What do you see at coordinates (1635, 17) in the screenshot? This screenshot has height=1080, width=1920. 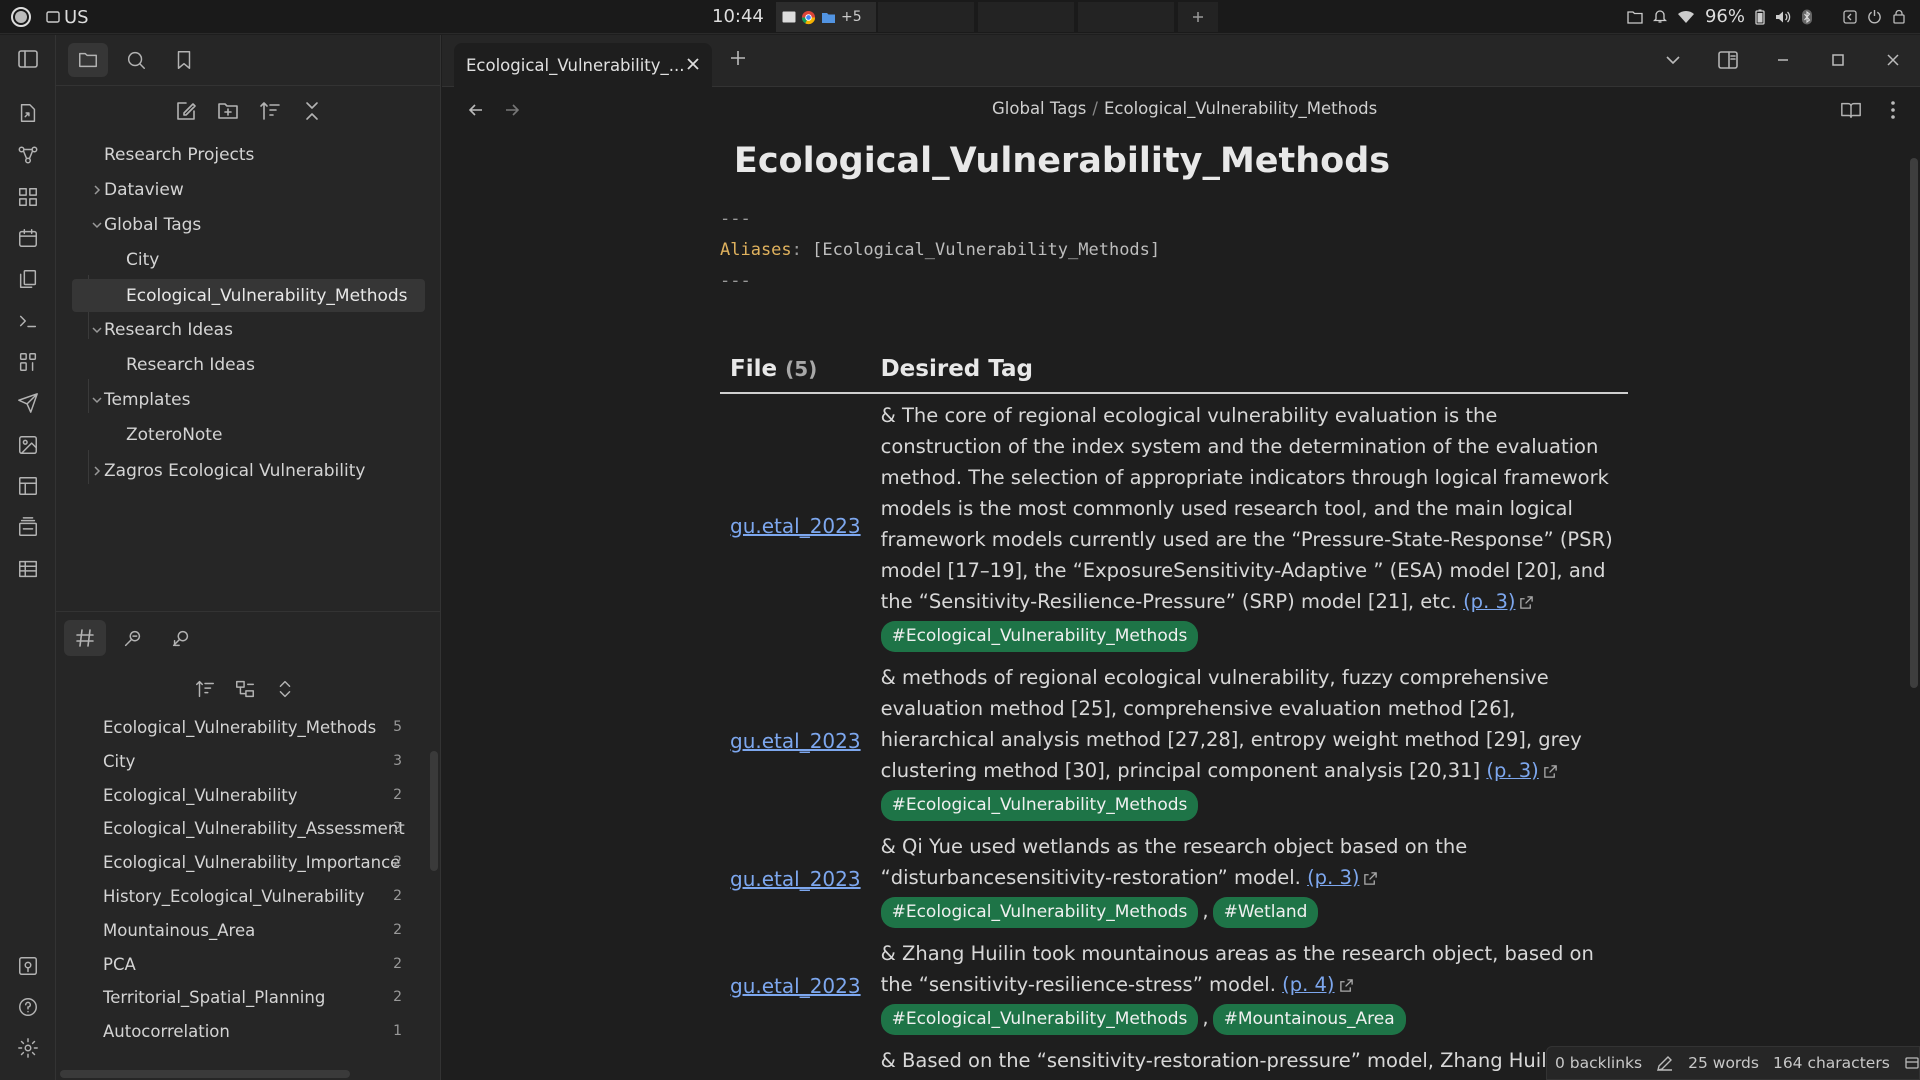 I see `folder-tray-icon` at bounding box center [1635, 17].